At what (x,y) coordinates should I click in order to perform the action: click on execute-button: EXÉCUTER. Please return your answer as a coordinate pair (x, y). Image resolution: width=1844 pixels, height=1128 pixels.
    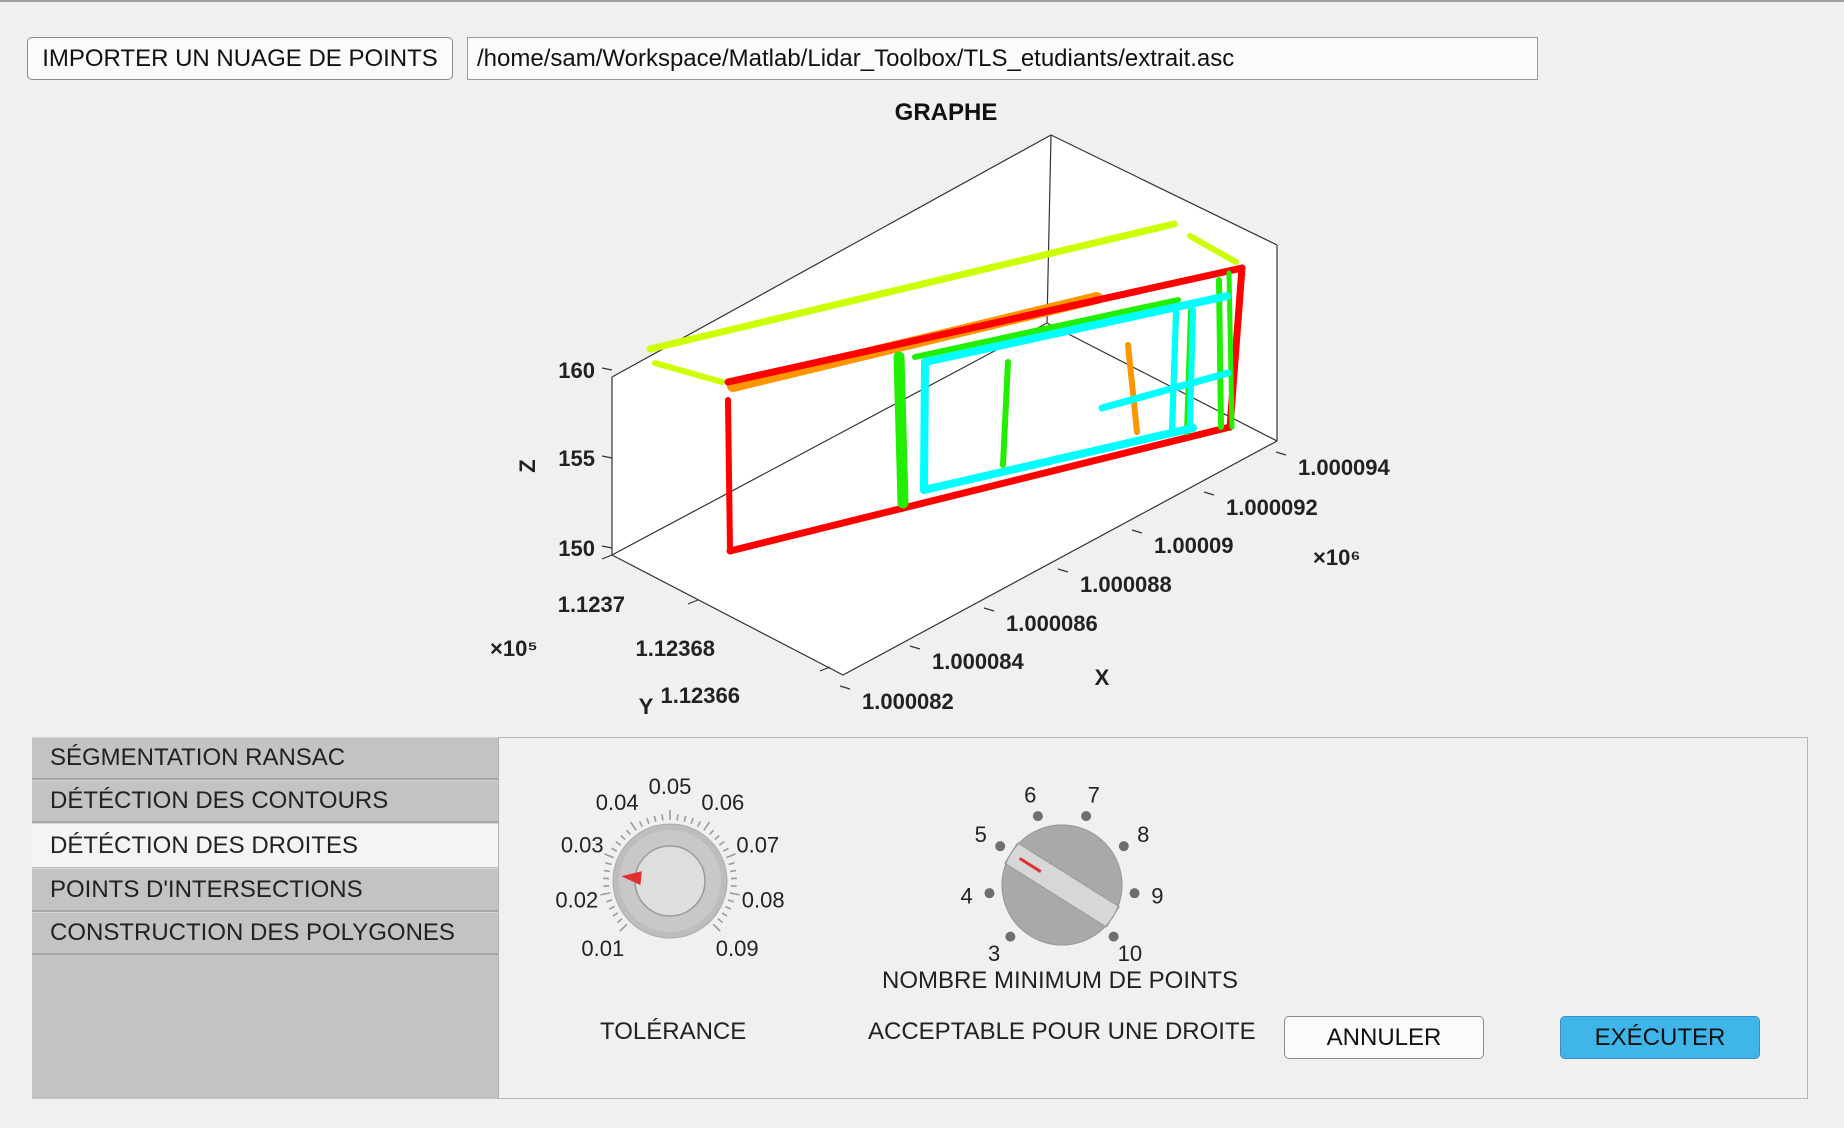
    Looking at the image, I should click on (1660, 1037).